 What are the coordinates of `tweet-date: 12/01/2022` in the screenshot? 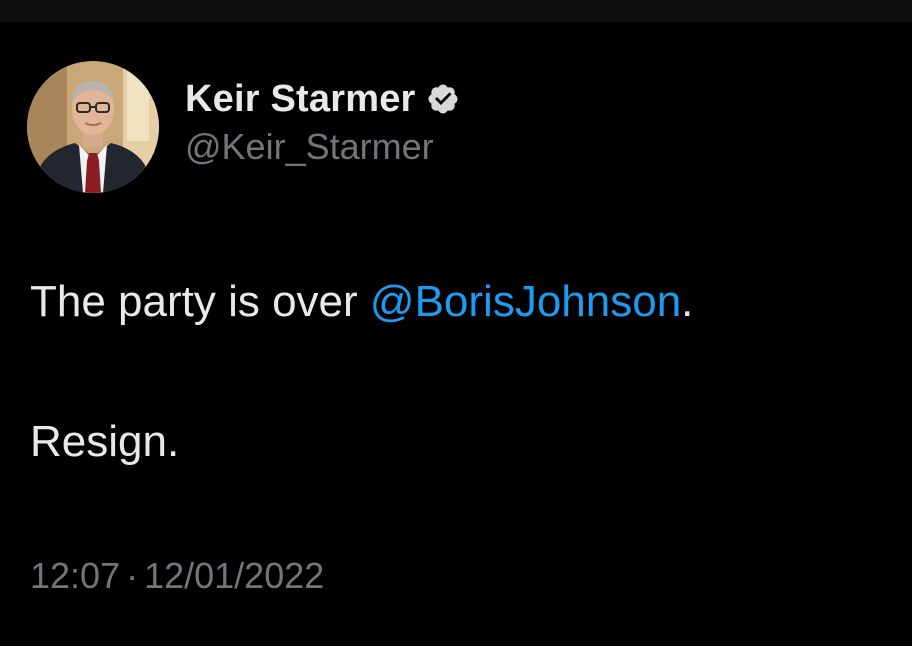 It's located at (234, 575).